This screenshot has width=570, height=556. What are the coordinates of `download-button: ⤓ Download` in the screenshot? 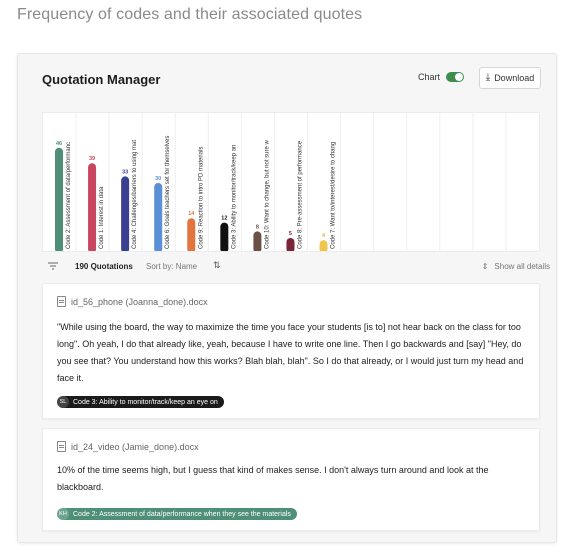 It's located at (510, 78).